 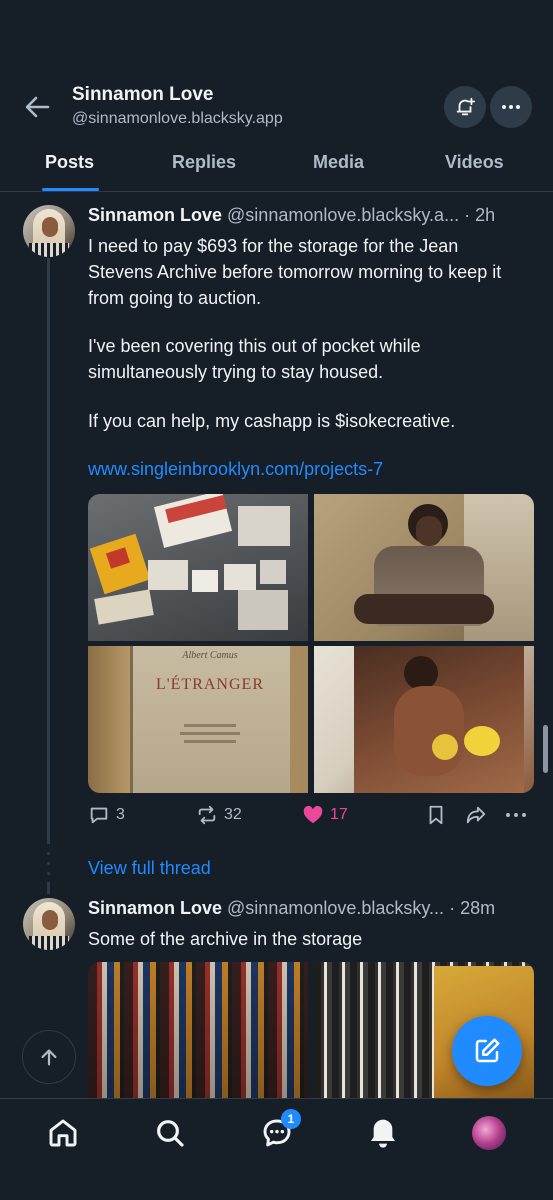 What do you see at coordinates (280, 1130) in the screenshot?
I see `nav-chat: 1` at bounding box center [280, 1130].